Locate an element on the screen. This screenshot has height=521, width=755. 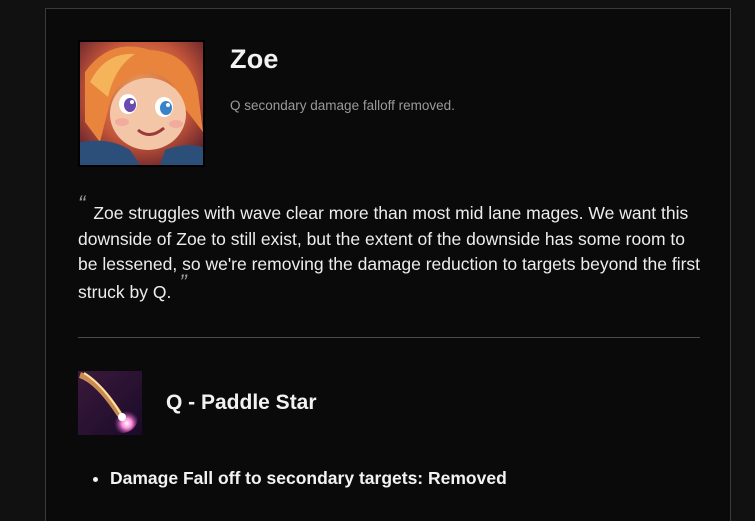
section-divider is located at coordinates (389, 337).